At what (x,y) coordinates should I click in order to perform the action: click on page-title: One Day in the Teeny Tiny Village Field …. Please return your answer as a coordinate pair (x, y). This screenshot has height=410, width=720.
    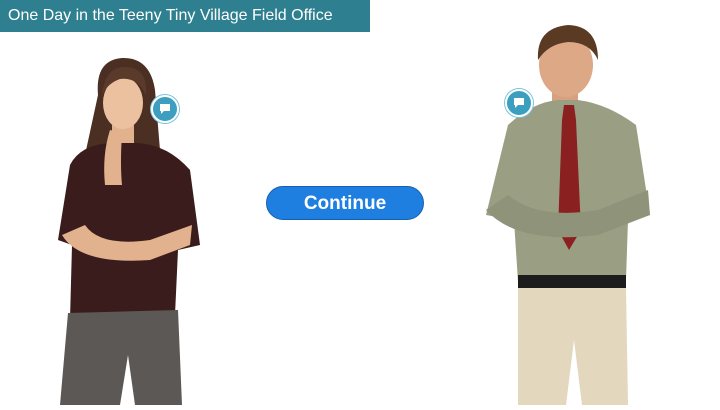
    Looking at the image, I should click on (185, 16).